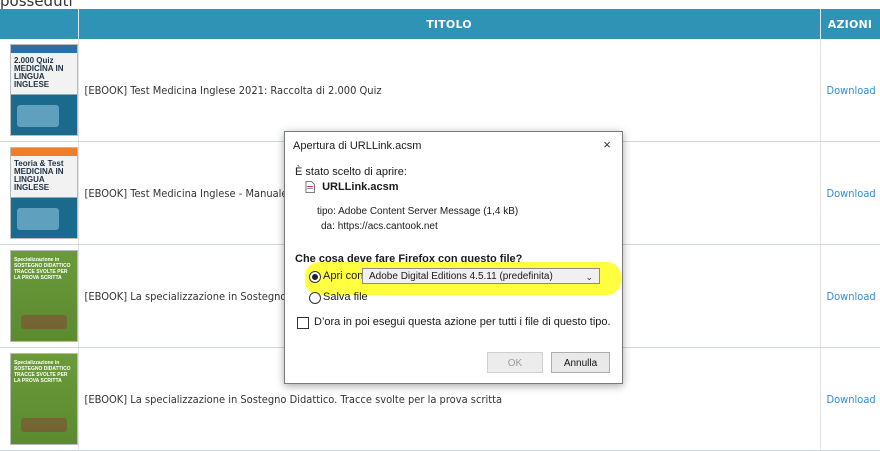 Image resolution: width=880 pixels, height=451 pixels. What do you see at coordinates (343, 276) in the screenshot?
I see `open-with-label: Apri con` at bounding box center [343, 276].